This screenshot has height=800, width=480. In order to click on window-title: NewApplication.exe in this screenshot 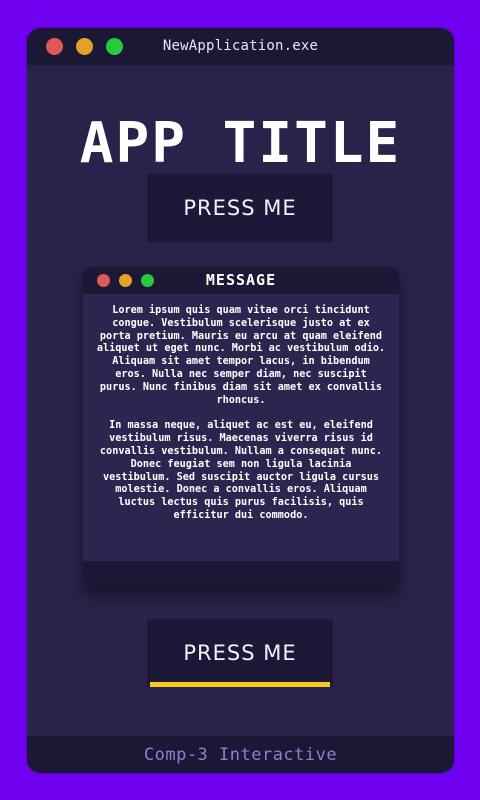, I will do `click(240, 46)`.